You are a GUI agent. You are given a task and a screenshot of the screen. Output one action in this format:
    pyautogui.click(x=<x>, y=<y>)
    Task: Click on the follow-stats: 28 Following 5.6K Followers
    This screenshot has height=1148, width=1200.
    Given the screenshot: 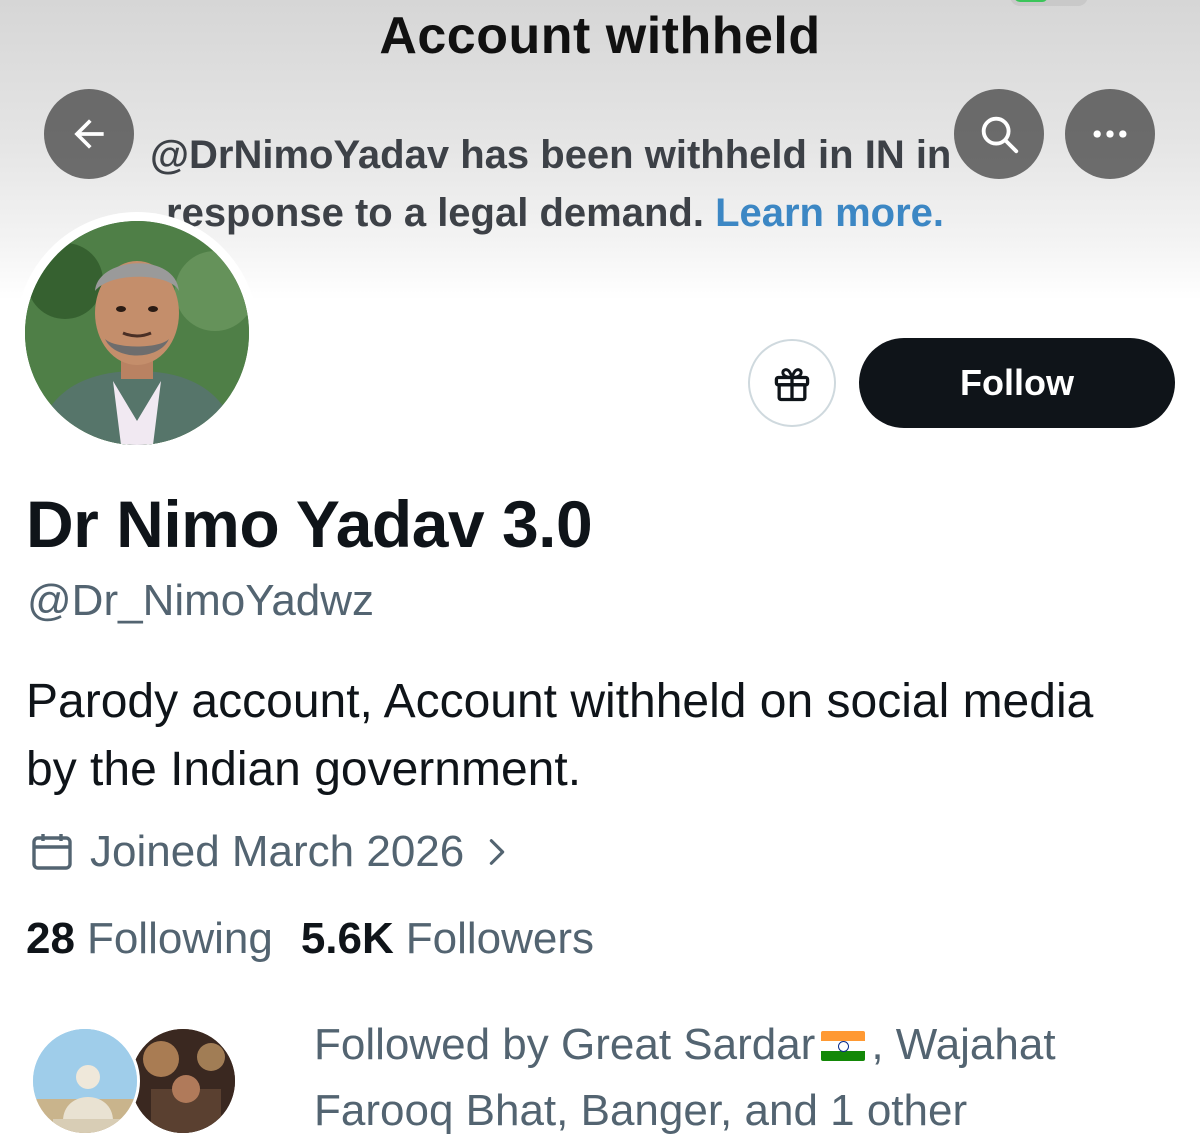 What is the action you would take?
    pyautogui.click(x=310, y=939)
    